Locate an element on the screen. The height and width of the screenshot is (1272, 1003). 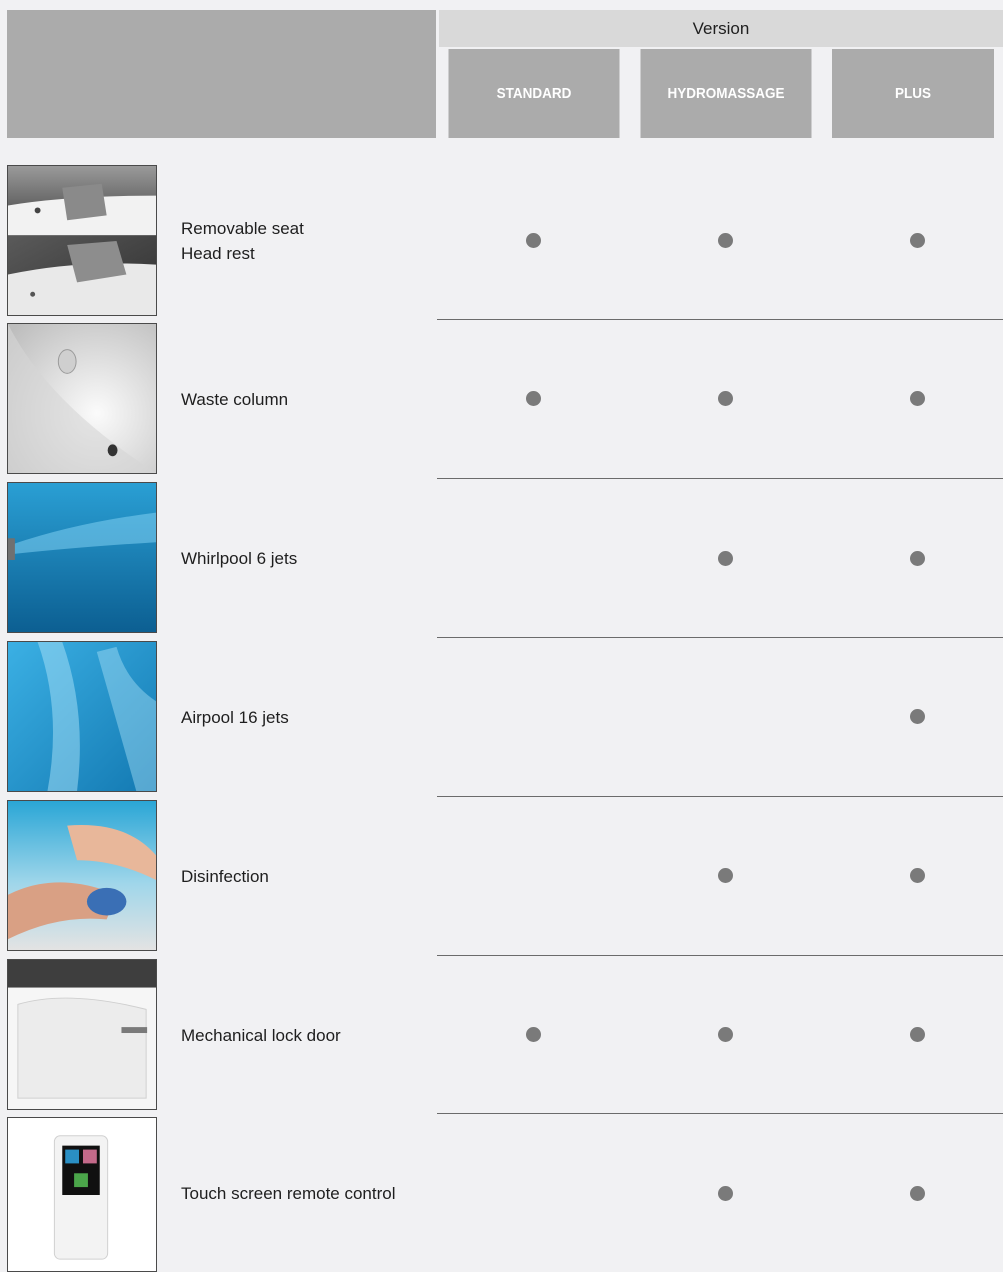
feature-label: Whirlpool 6 jets is located at coordinates (239, 558).